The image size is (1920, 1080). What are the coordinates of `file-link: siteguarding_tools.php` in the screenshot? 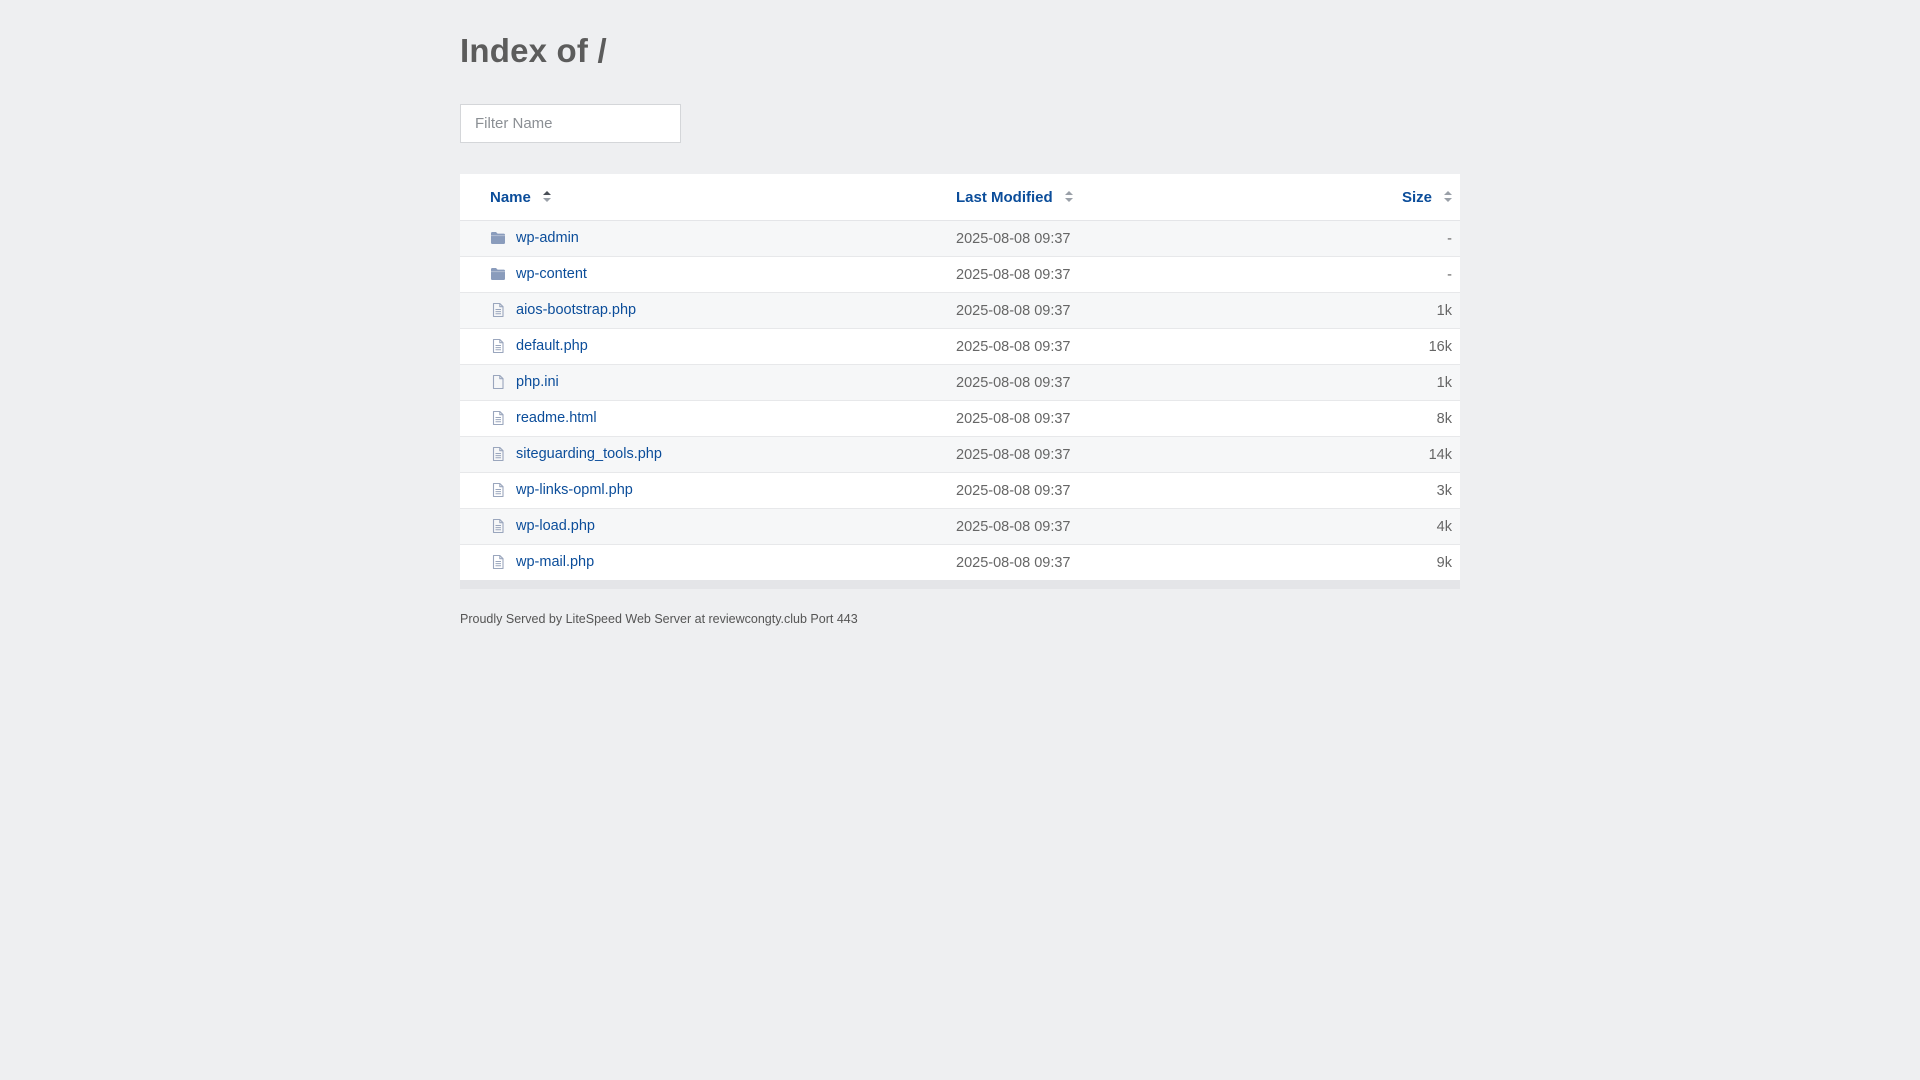 It's located at (576, 454).